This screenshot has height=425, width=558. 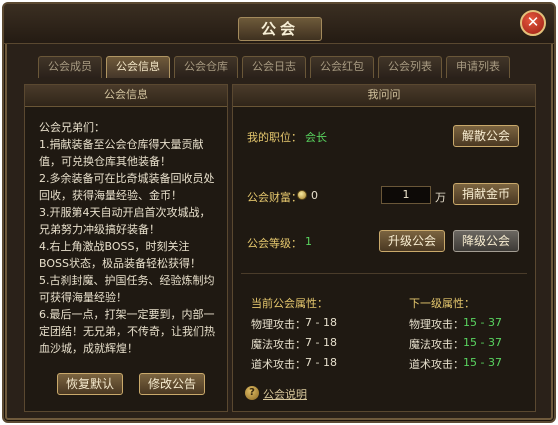 I want to click on notice-line: 4.右上角激战BOSS，时刻关注BOSS状态，极品装备轻松获得！, so click(x=120, y=255).